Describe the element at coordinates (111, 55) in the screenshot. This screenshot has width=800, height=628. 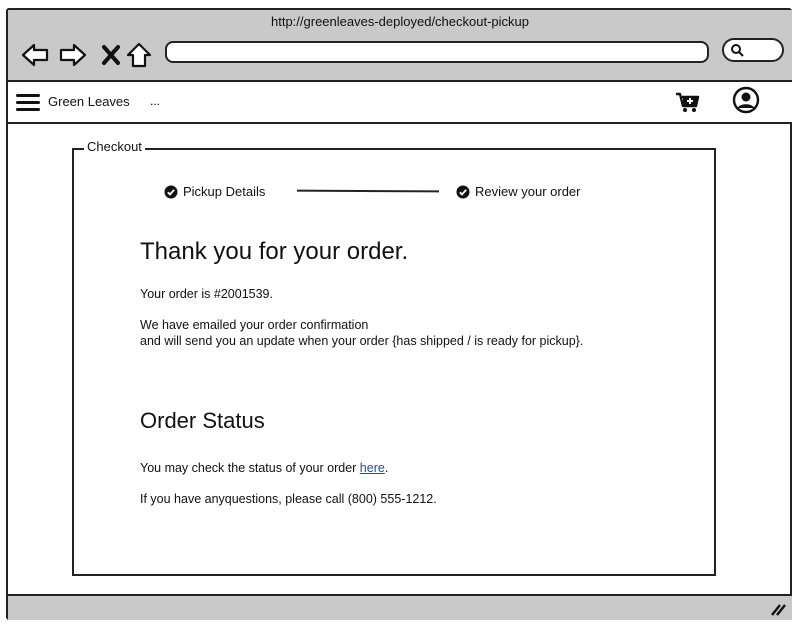
I see `close-icon` at that location.